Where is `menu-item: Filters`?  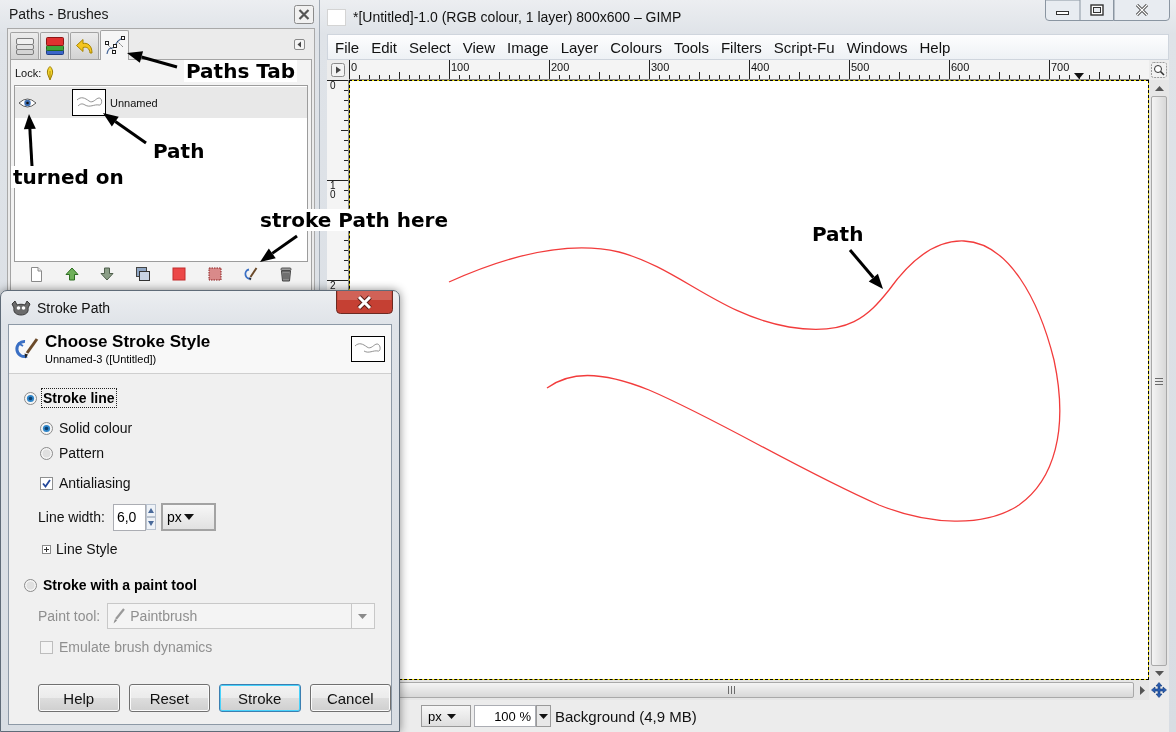 menu-item: Filters is located at coordinates (741, 47).